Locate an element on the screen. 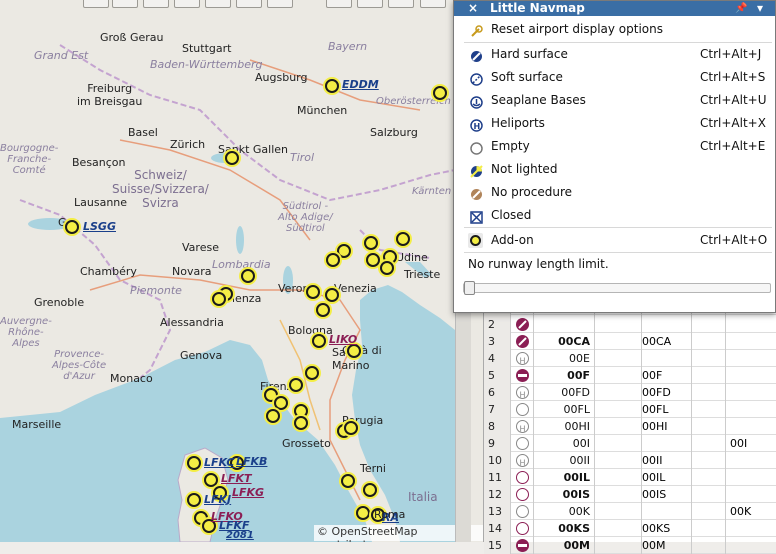  table-row: 6 H 00FD 00FD is located at coordinates (630, 392).